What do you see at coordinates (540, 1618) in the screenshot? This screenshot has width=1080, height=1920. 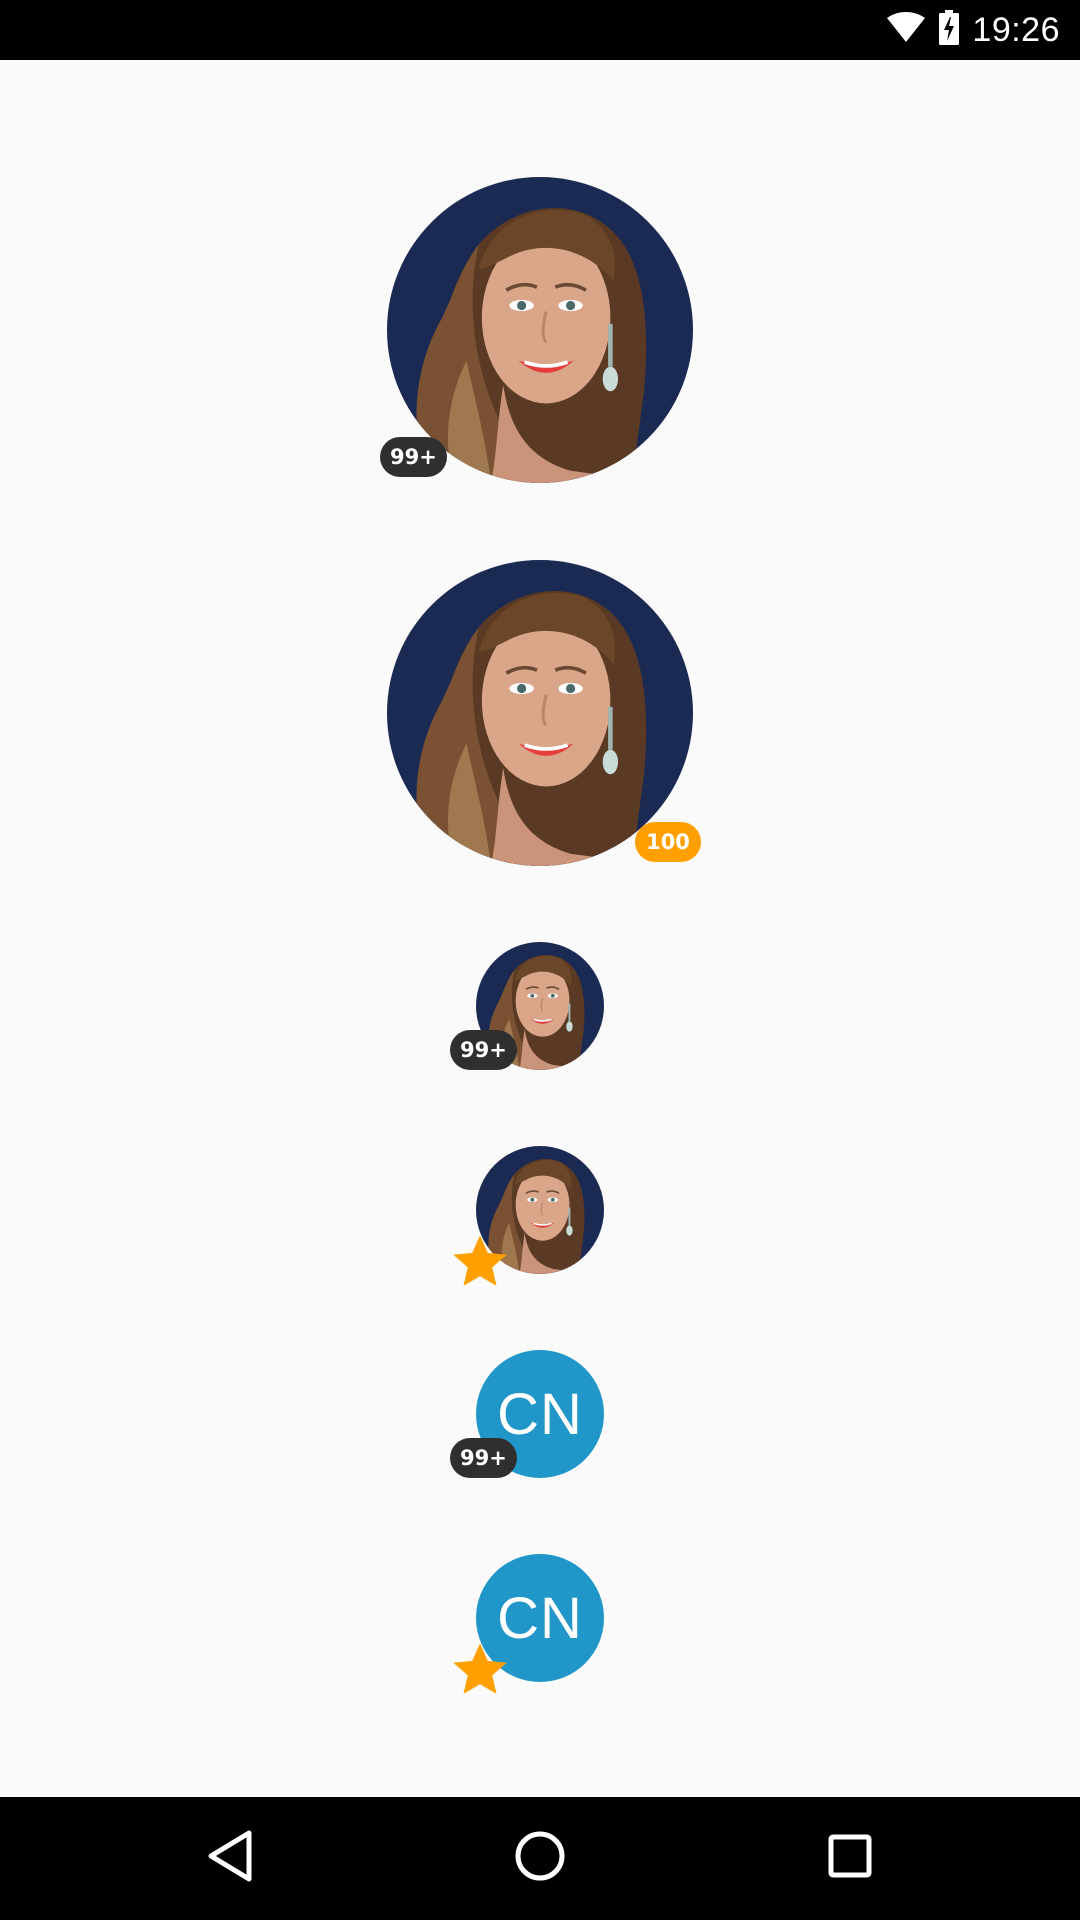 I see `avatar-item-6: CN` at bounding box center [540, 1618].